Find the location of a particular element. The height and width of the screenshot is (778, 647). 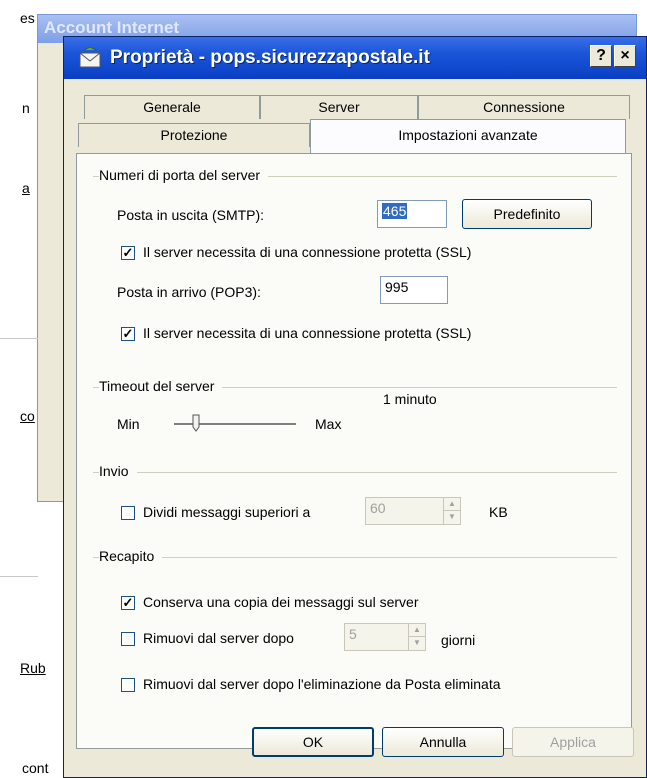

timeout-min-label: Min is located at coordinates (128, 424).